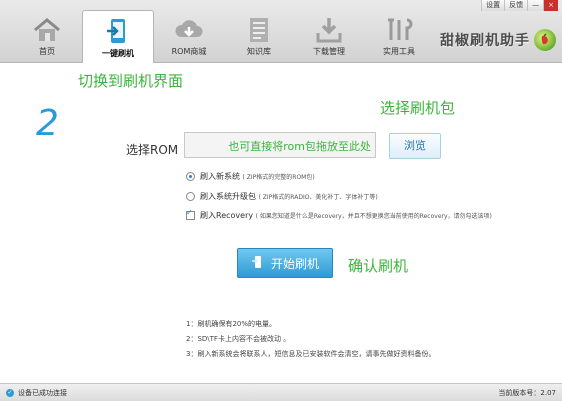 Image resolution: width=562 pixels, height=401 pixels. I want to click on option-flash-upgrade-package: 刷入系统升级包 ( ZIP格式的RADIO、美化补丁、字体补丁等), so click(282, 196).